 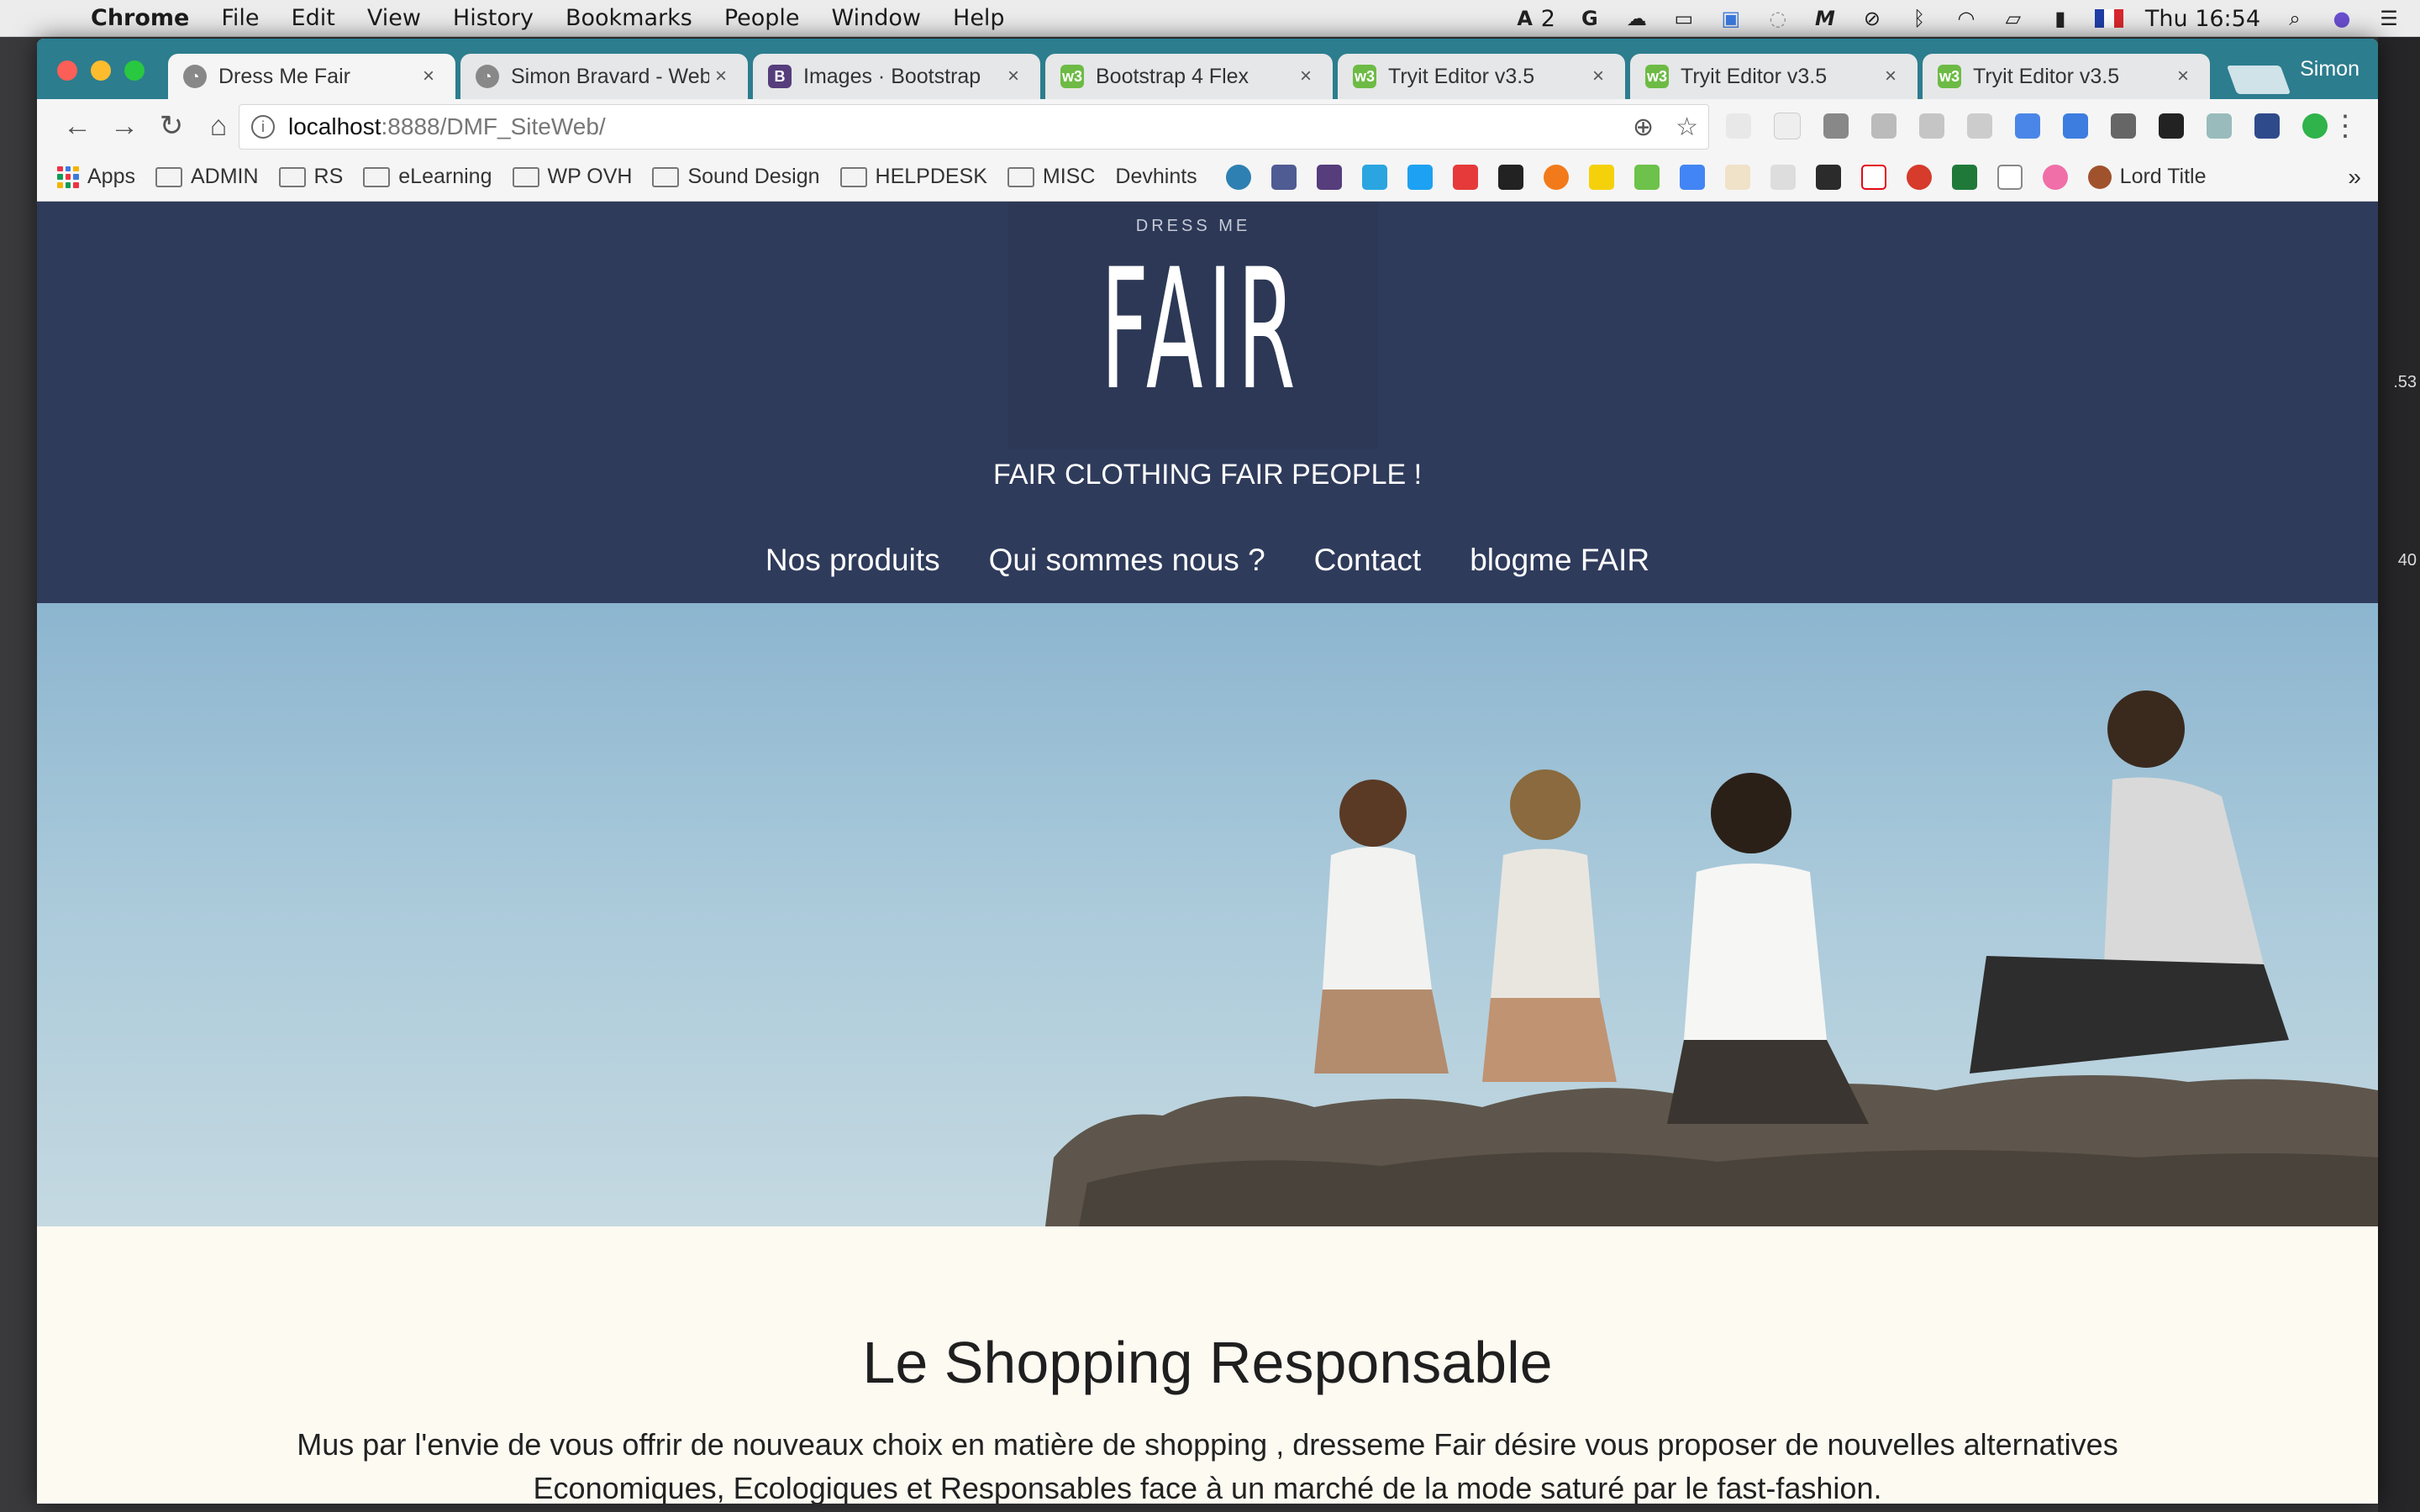 I want to click on zoom-window-button, so click(x=134, y=70).